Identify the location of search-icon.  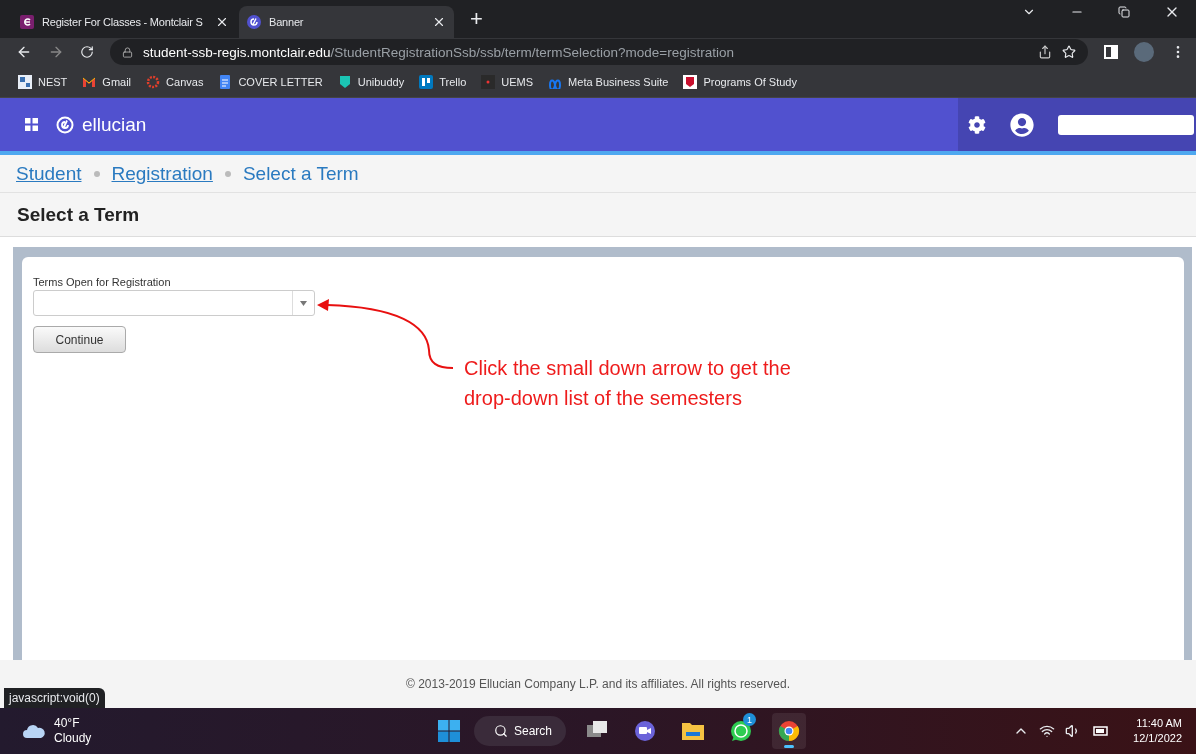
(501, 731).